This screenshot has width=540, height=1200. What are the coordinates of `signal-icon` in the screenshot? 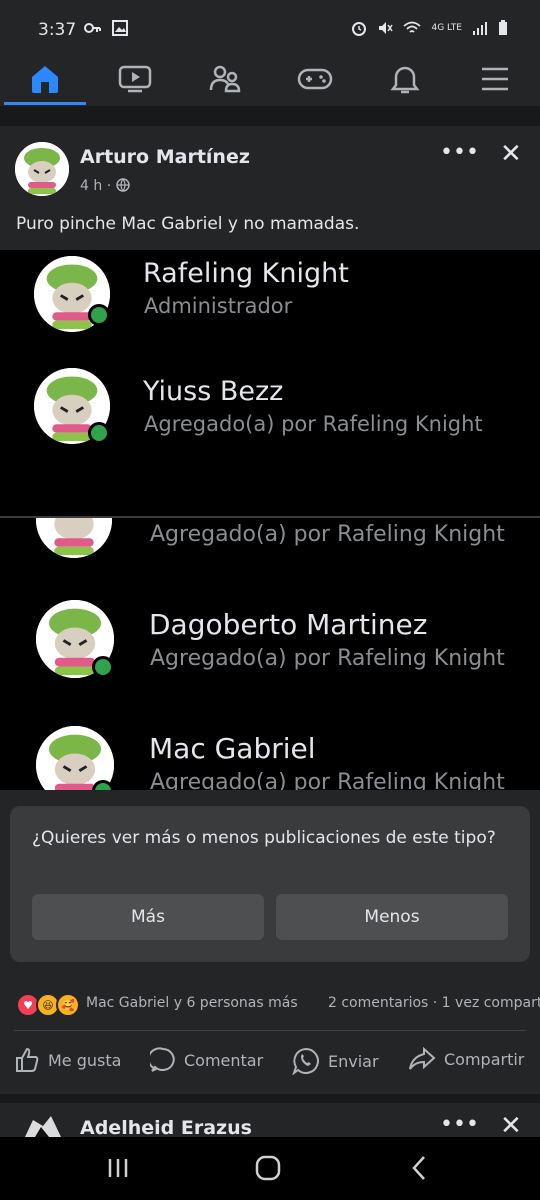 It's located at (480, 28).